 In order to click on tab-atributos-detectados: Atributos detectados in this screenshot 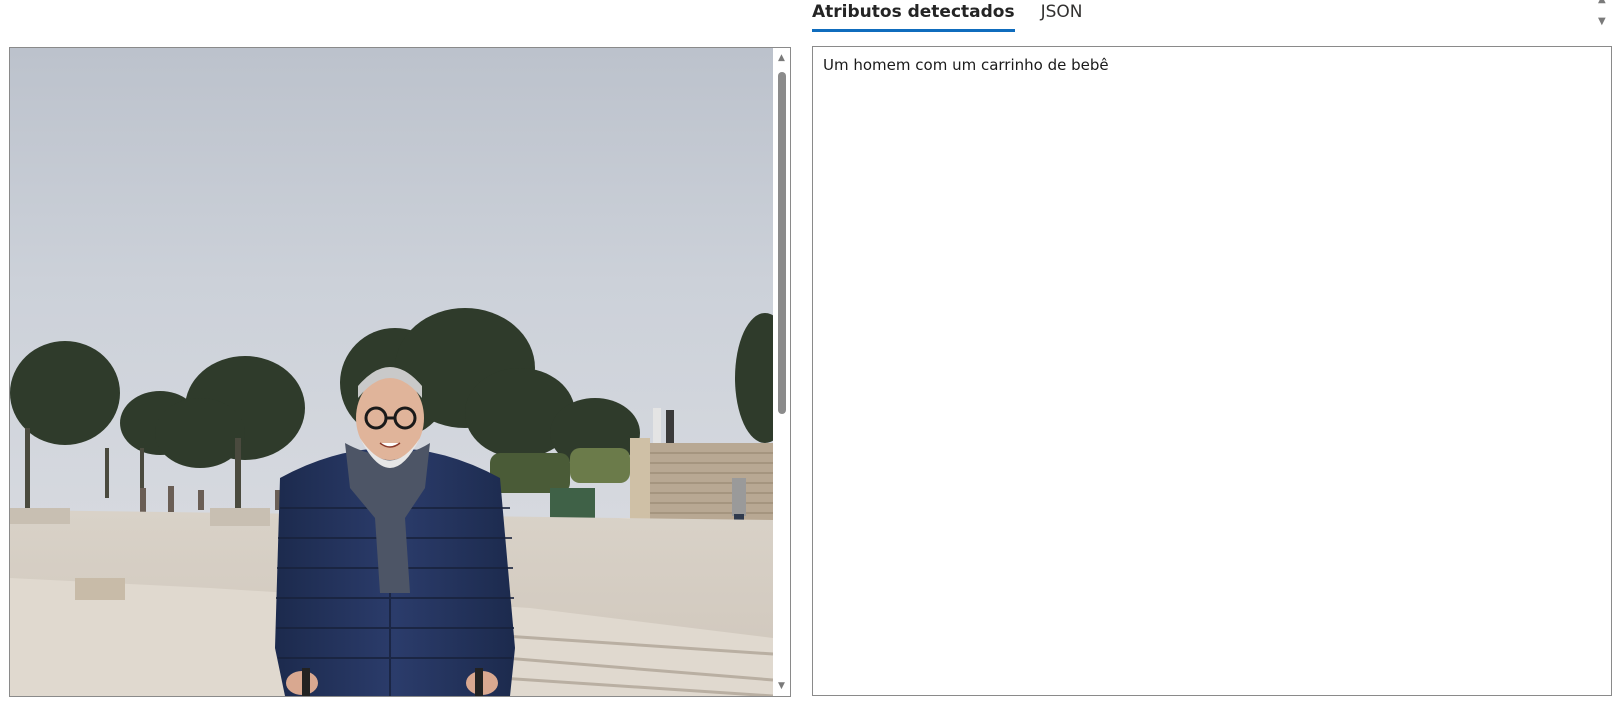, I will do `click(913, 16)`.